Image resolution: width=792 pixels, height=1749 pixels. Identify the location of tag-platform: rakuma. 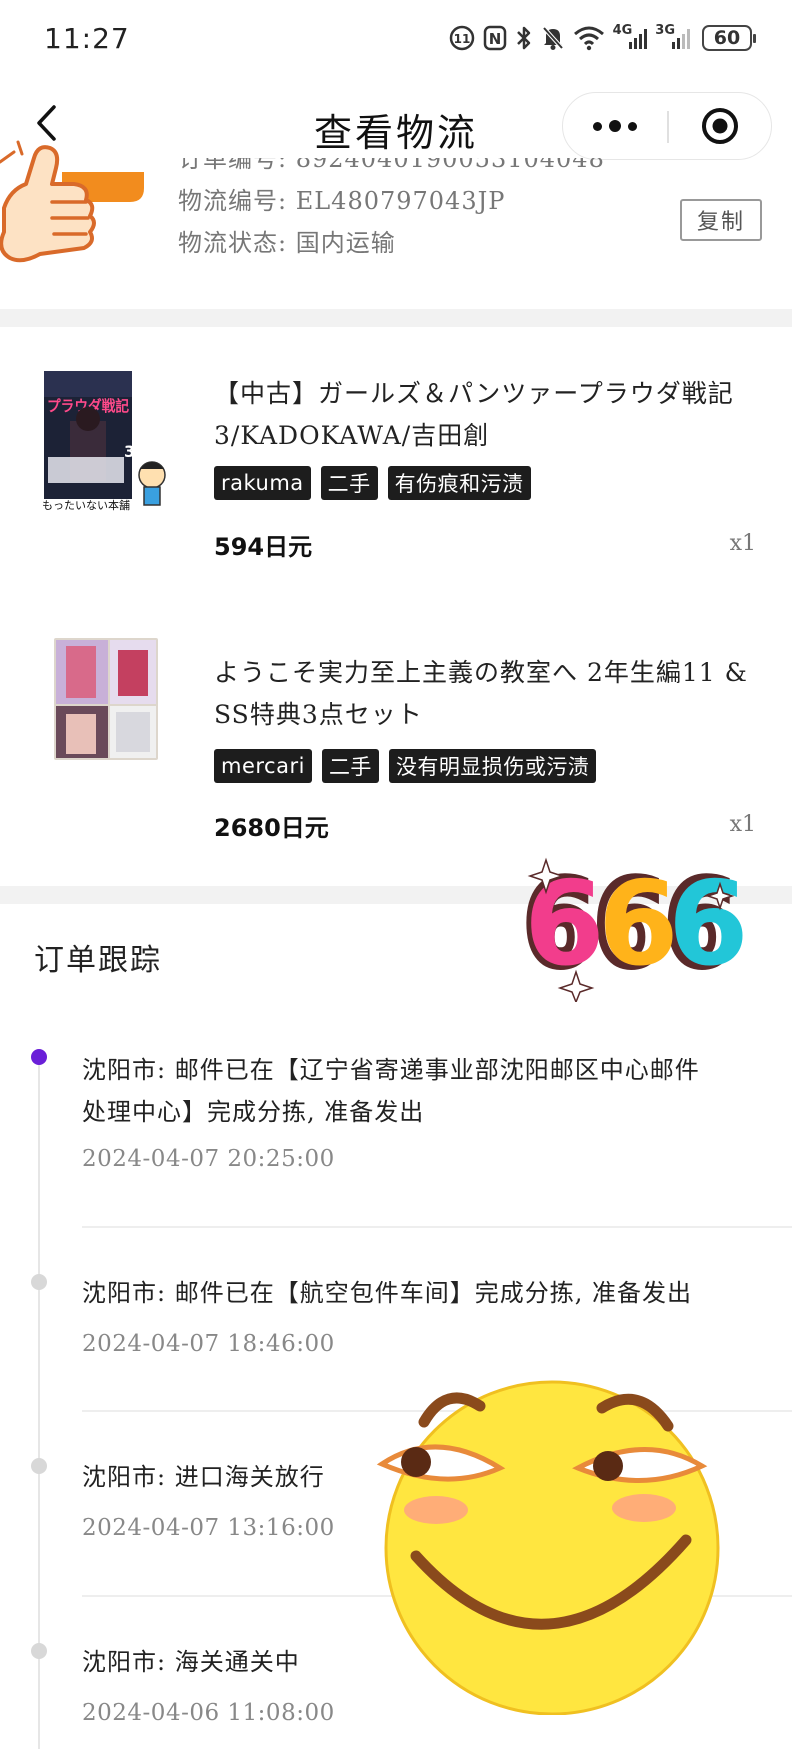
(262, 483).